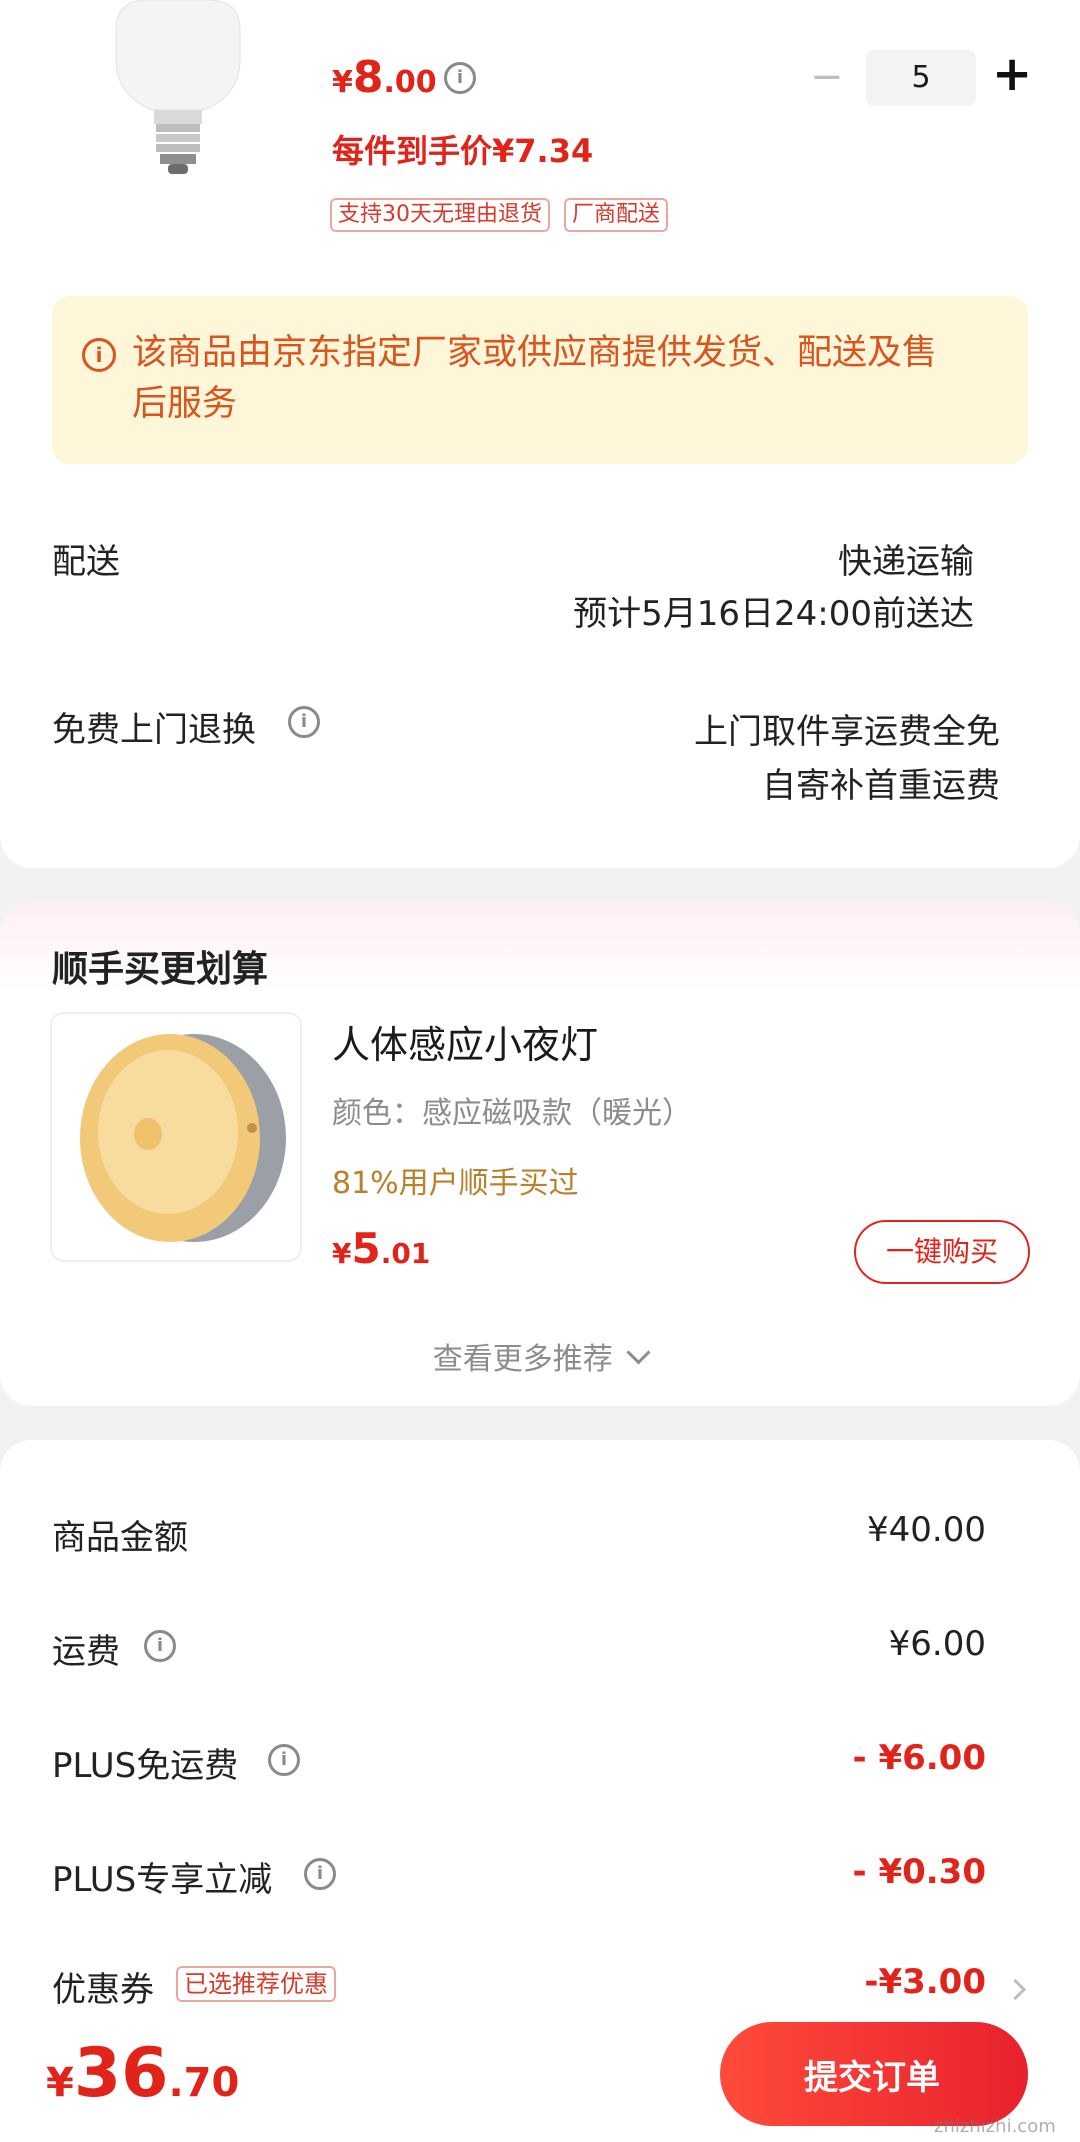  I want to click on coupon-badge: 已选推荐优惠, so click(256, 1984).